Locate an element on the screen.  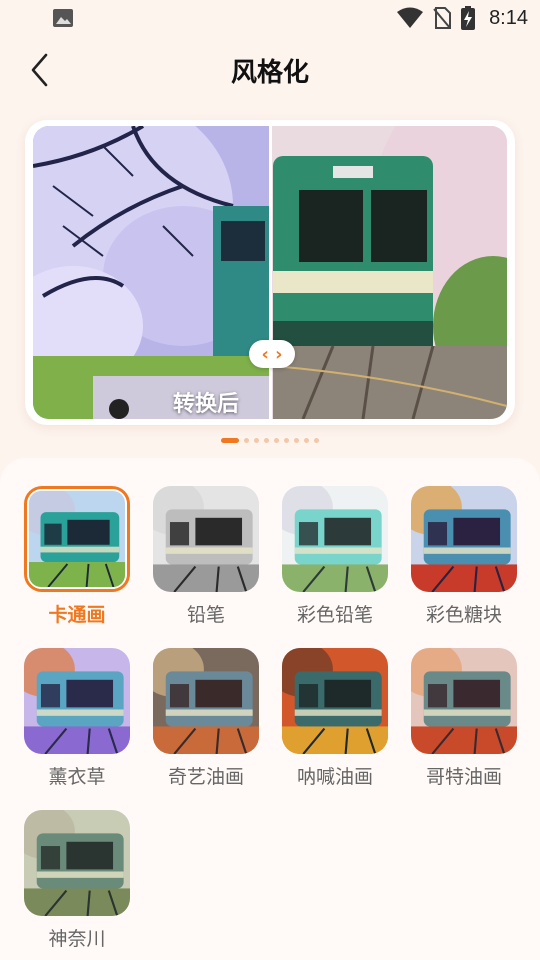
style-option: 薰衣草 is located at coordinates (77, 723).